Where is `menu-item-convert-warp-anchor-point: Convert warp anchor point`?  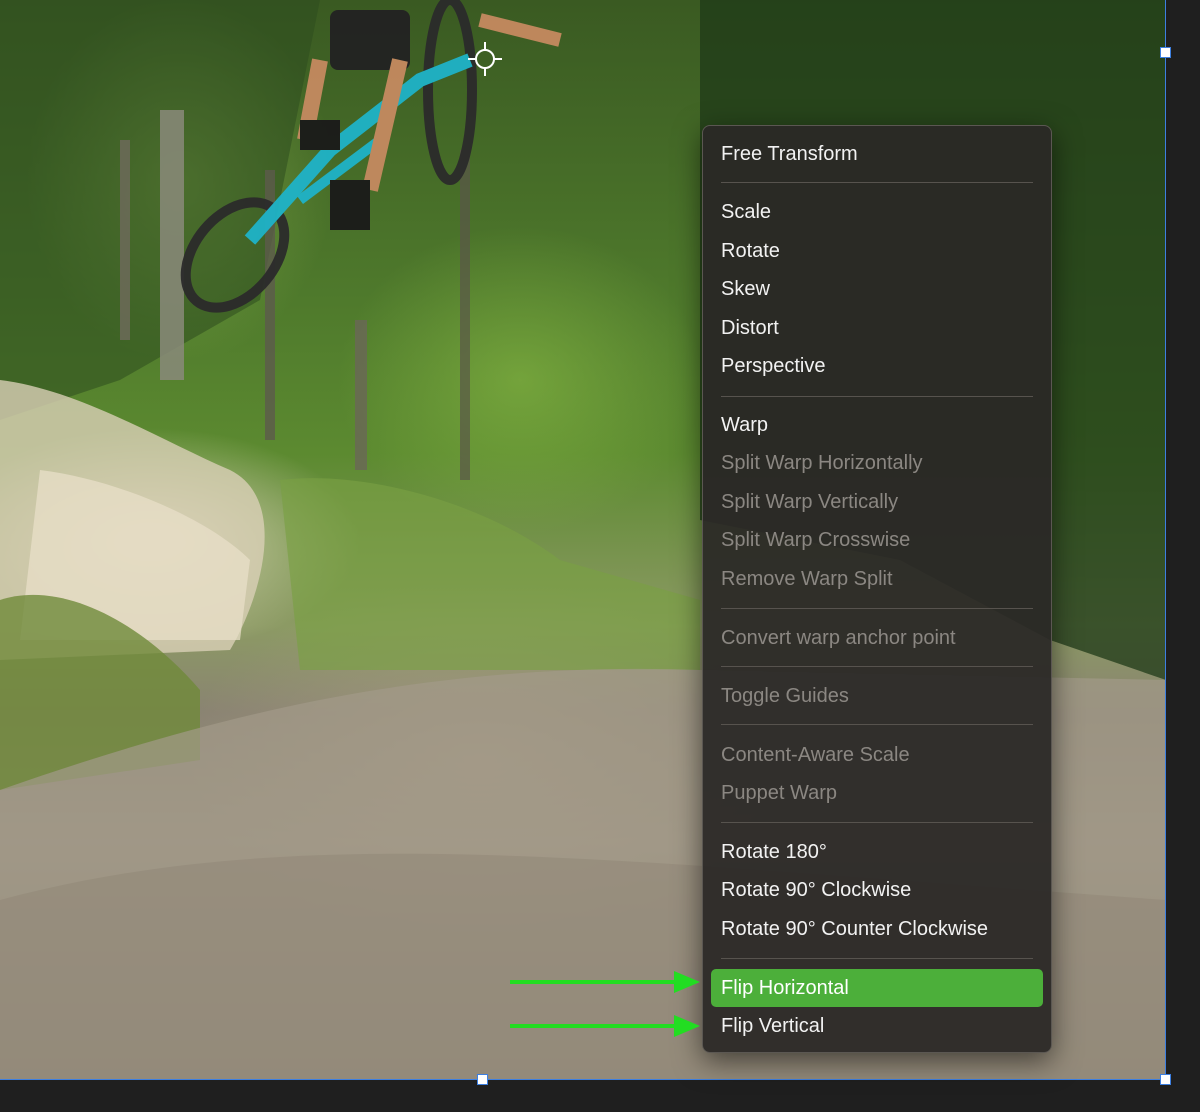
menu-item-convert-warp-anchor-point: Convert warp anchor point is located at coordinates (838, 638).